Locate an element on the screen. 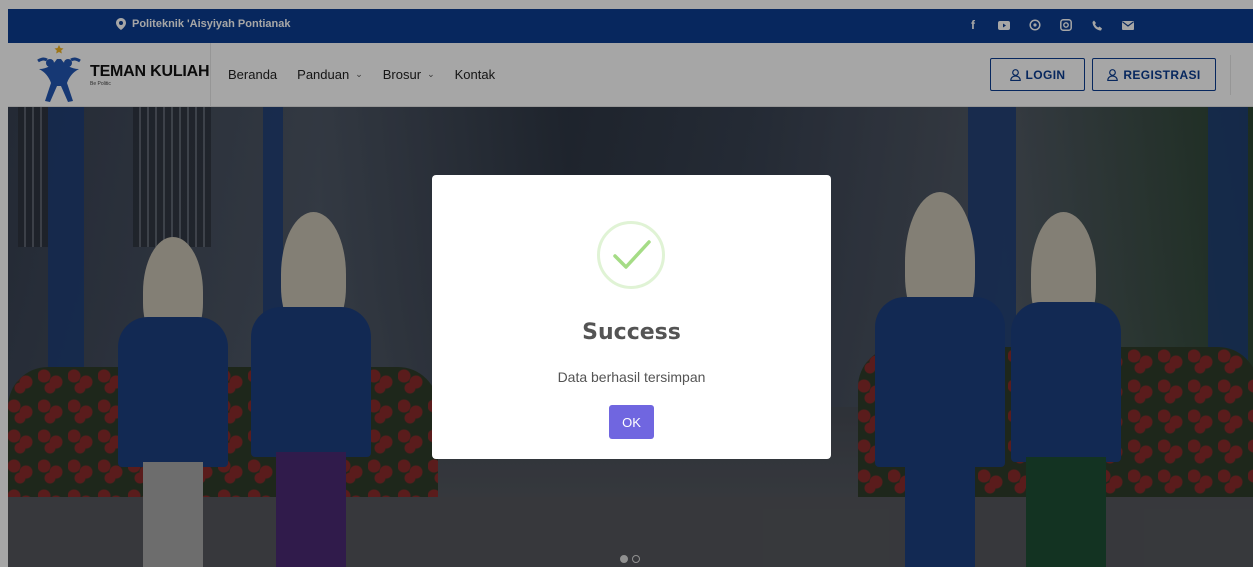  ok-button: OK is located at coordinates (631, 422).